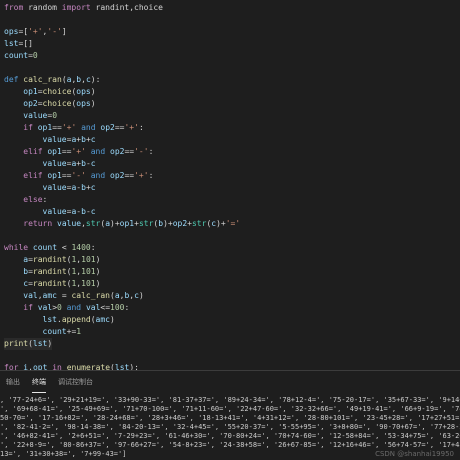  What do you see at coordinates (23, 31) in the screenshot?
I see `code-token: =[` at bounding box center [23, 31].